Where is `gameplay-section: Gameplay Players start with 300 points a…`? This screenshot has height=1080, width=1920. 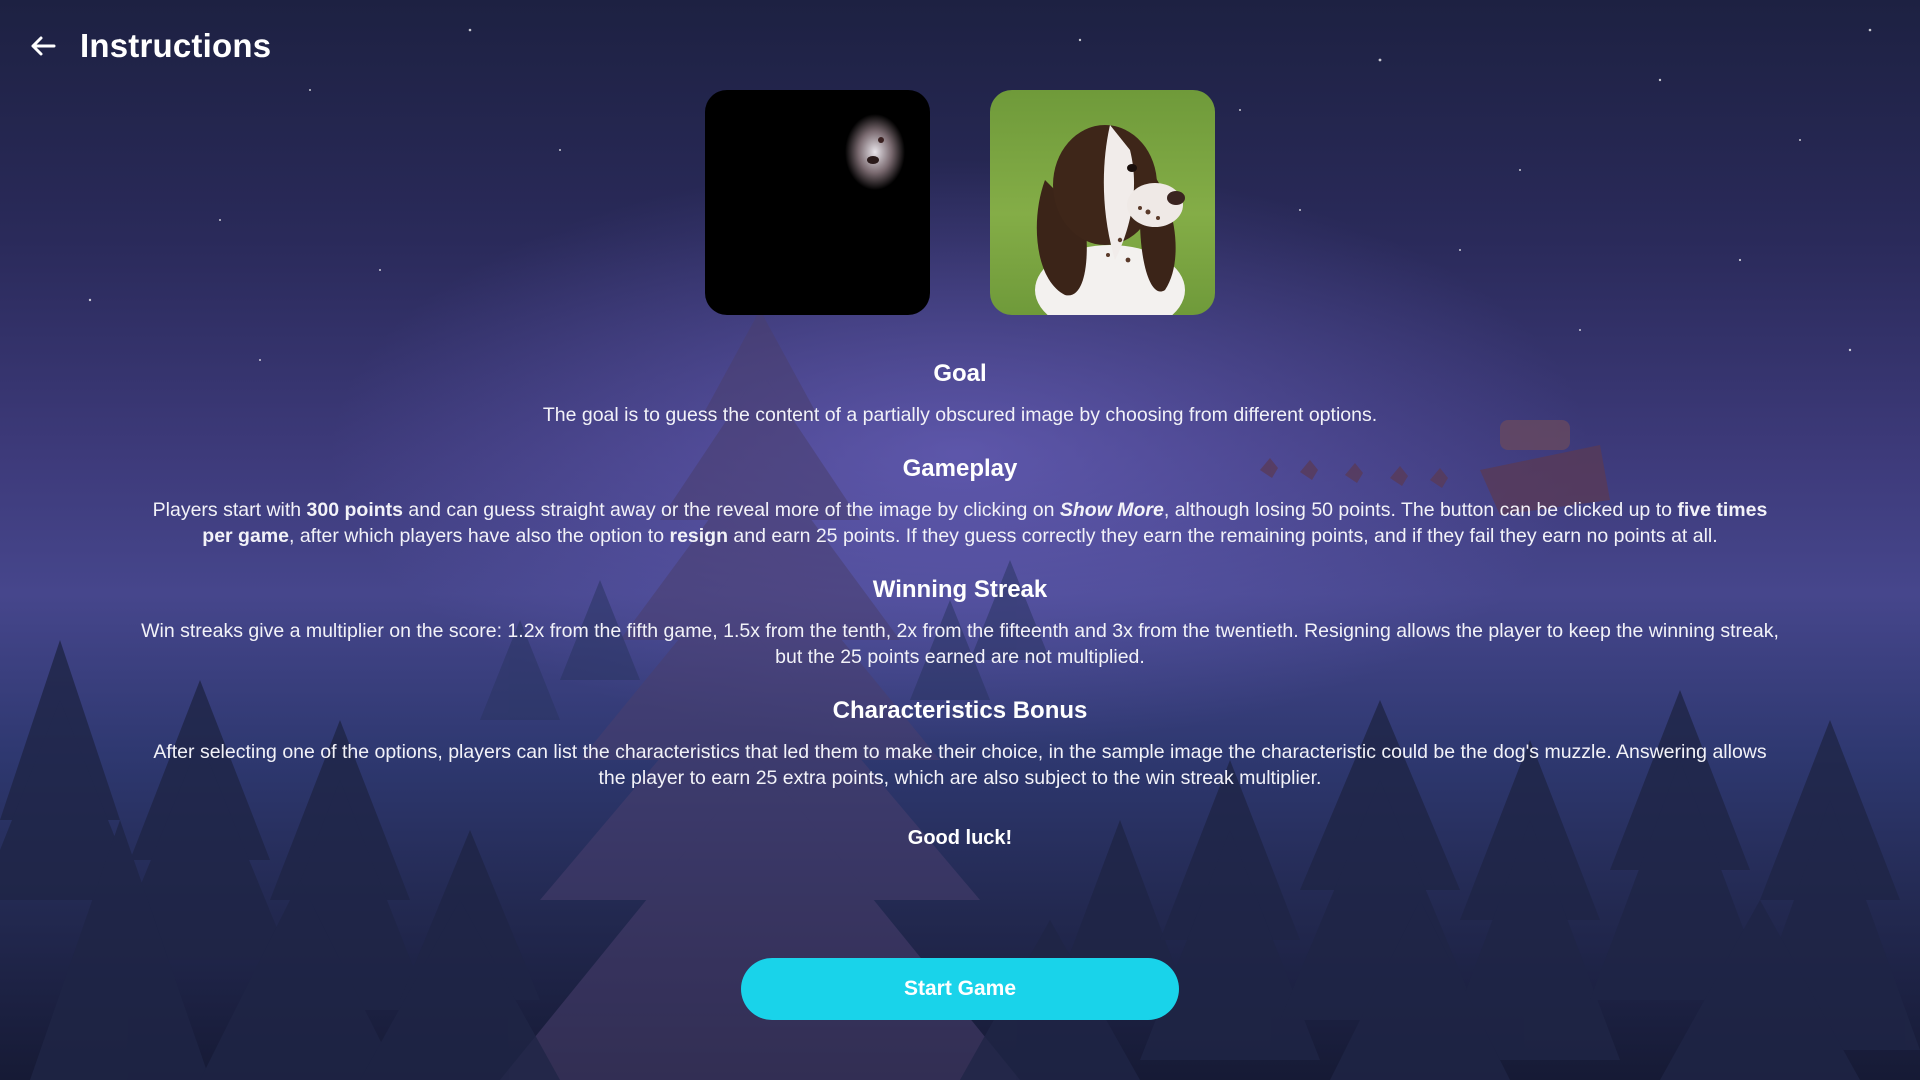
gameplay-section: Gameplay Players start with 300 points a… is located at coordinates (960, 502).